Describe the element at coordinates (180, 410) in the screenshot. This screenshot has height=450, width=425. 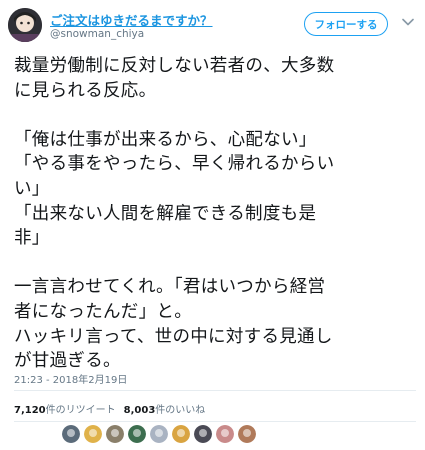
I see `likes-label: 件のいいね` at that location.